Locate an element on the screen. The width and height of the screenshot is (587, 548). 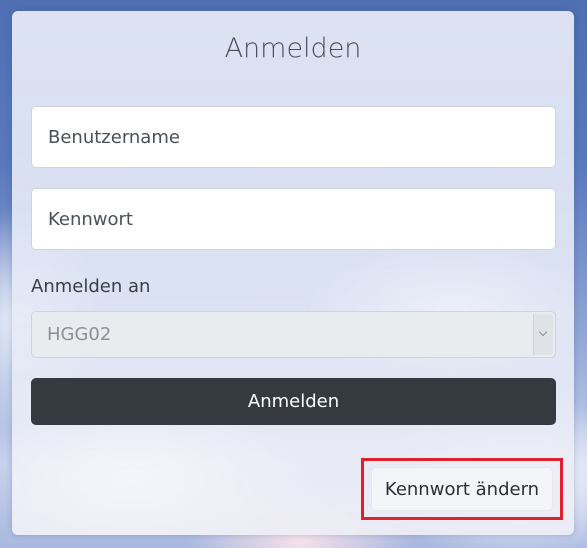
domain-select-value: HGG02 is located at coordinates (79, 334).